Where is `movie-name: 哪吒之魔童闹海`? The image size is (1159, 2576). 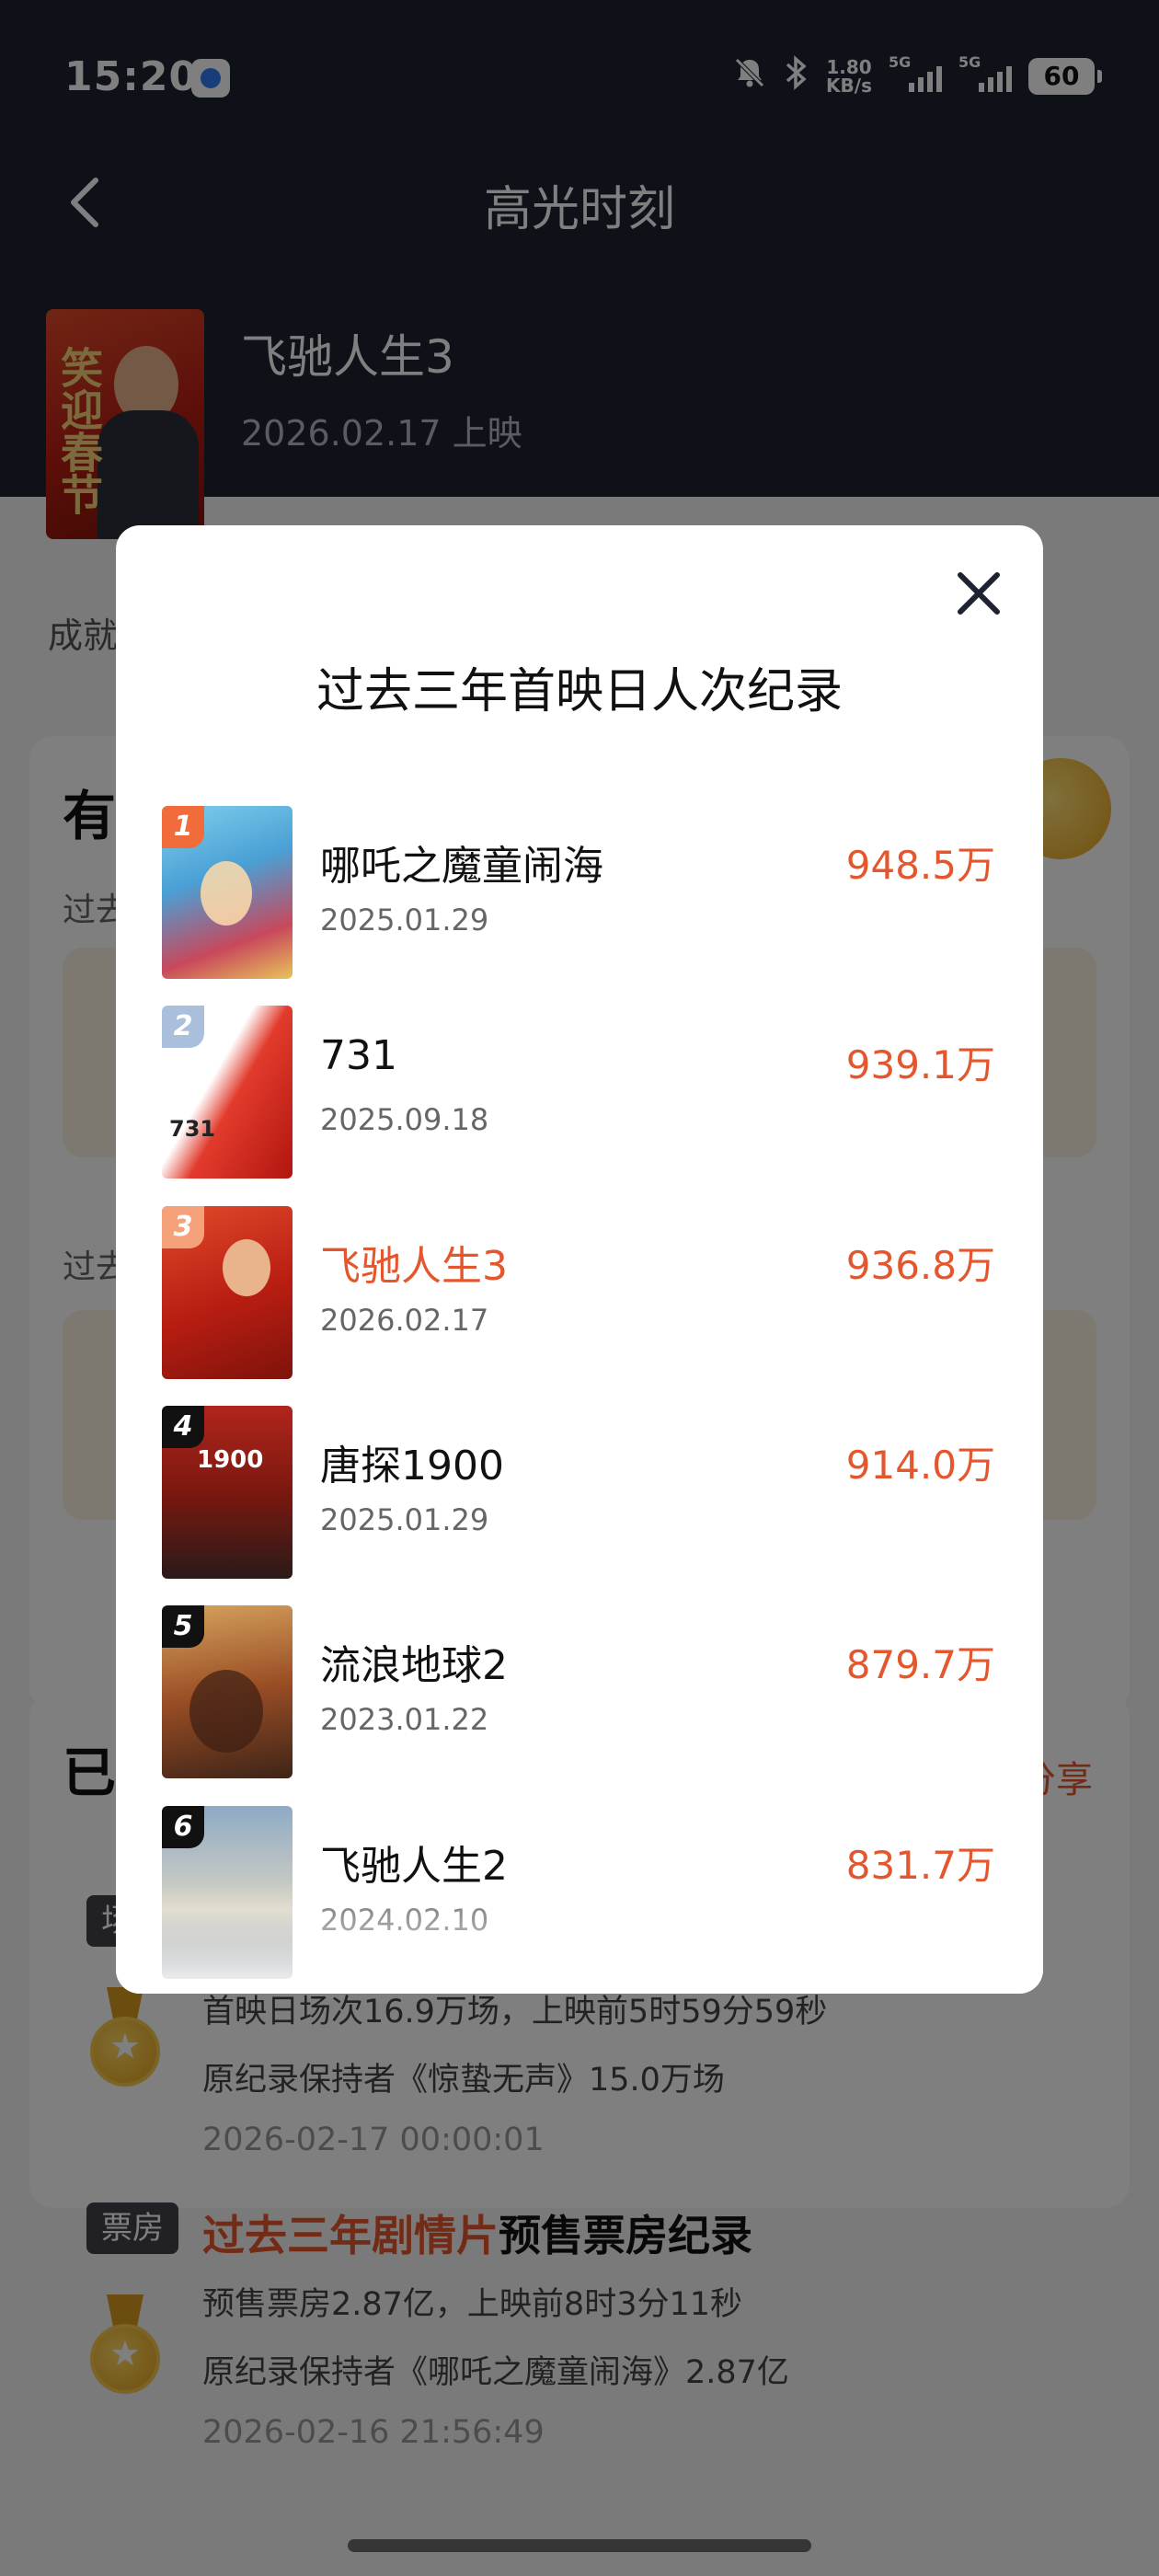 movie-name: 哪吒之魔童闹海 is located at coordinates (461, 866).